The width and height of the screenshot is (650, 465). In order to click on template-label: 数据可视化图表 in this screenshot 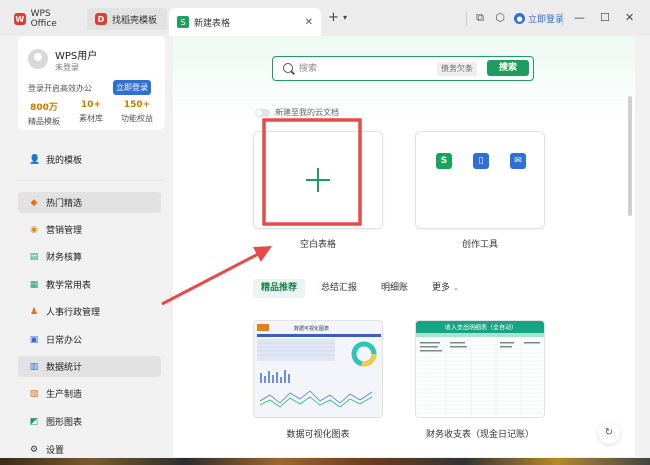, I will do `click(318, 435)`.